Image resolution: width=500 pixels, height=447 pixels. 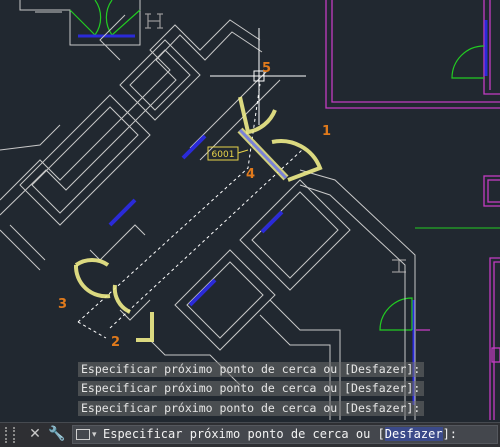 I want to click on prompt-keyword-undo: Desfazer, so click(x=413, y=434).